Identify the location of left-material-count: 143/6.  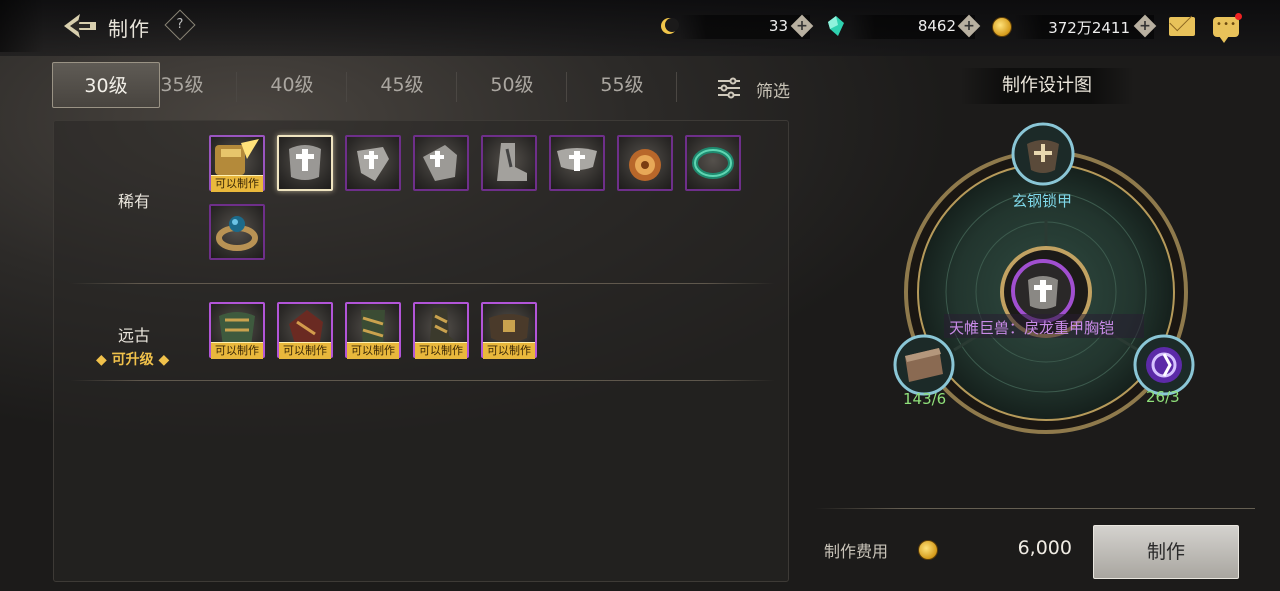
(925, 399).